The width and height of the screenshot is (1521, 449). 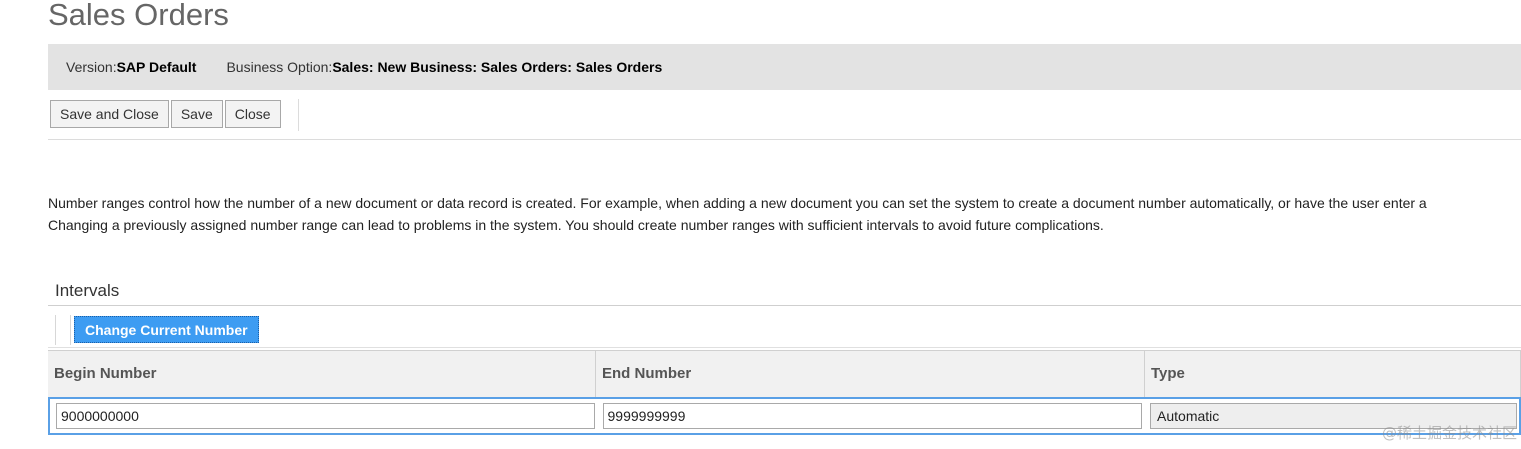 I want to click on column-header-begin-number: Begin Number, so click(x=322, y=374).